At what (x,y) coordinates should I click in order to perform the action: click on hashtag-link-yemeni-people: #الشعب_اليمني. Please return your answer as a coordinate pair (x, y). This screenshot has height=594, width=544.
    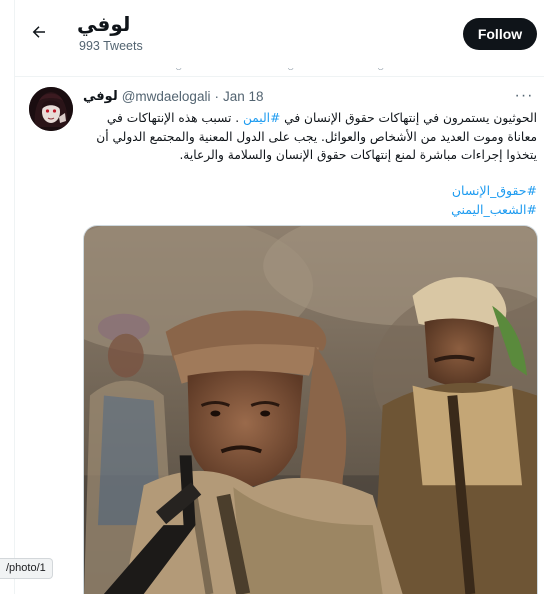
    Looking at the image, I should click on (314, 209).